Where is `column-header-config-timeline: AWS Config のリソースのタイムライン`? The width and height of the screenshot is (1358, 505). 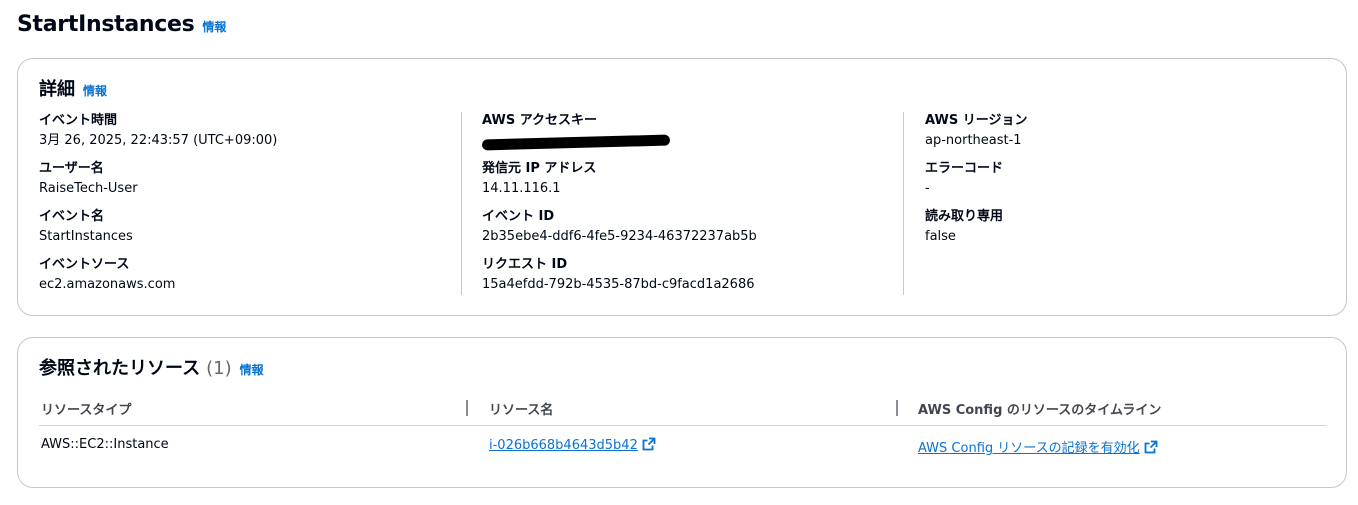
column-header-config-timeline: AWS Config のリソースのタイムライン is located at coordinates (1039, 408).